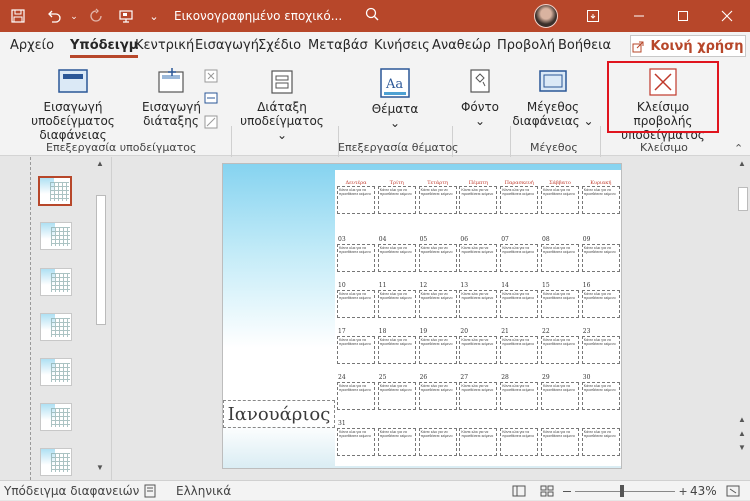 This screenshot has width=750, height=501. Describe the element at coordinates (279, 45) in the screenshot. I see `tab-design: Σχέδιο` at that location.